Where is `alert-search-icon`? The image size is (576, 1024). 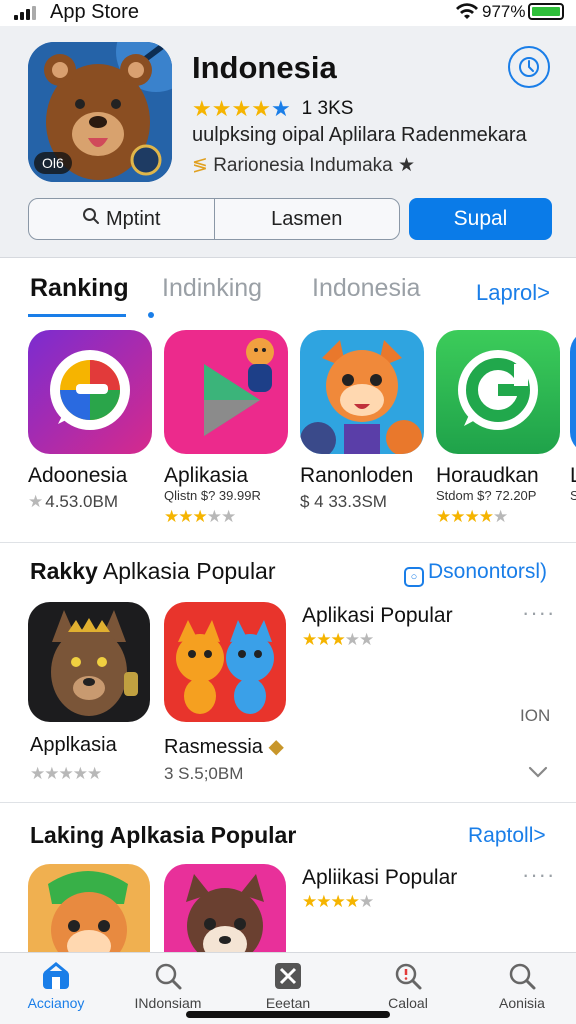
alert-search-icon is located at coordinates (408, 978).